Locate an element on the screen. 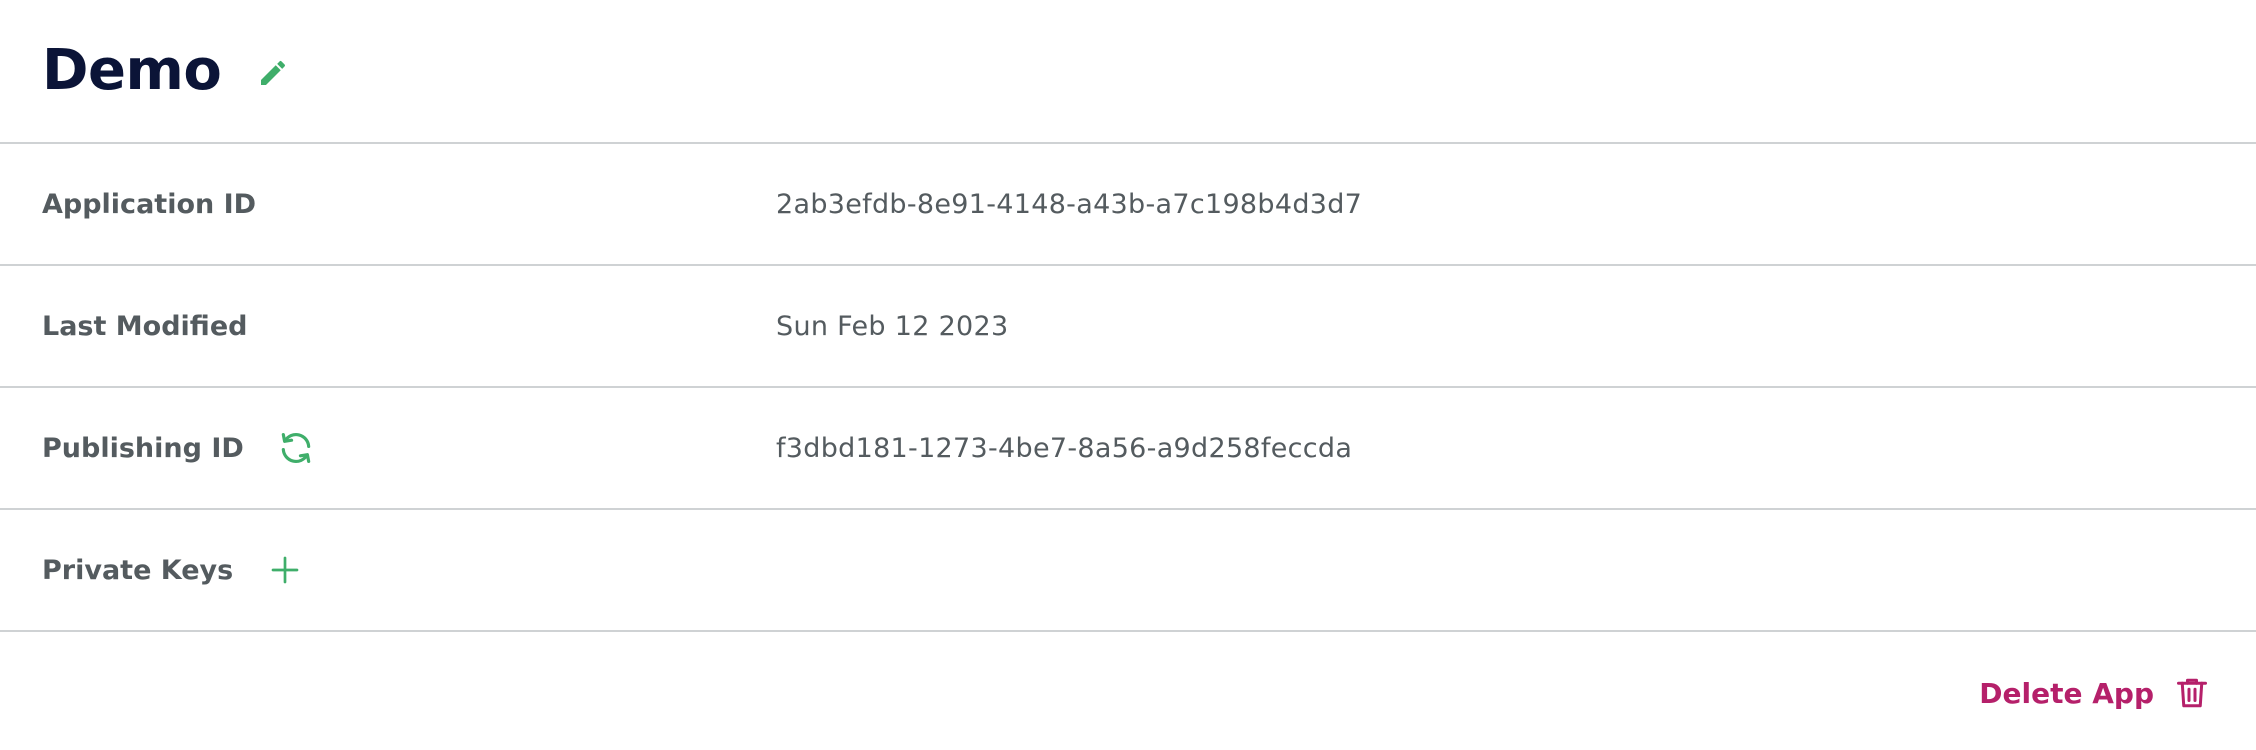  edit-title-button is located at coordinates (273, 73).